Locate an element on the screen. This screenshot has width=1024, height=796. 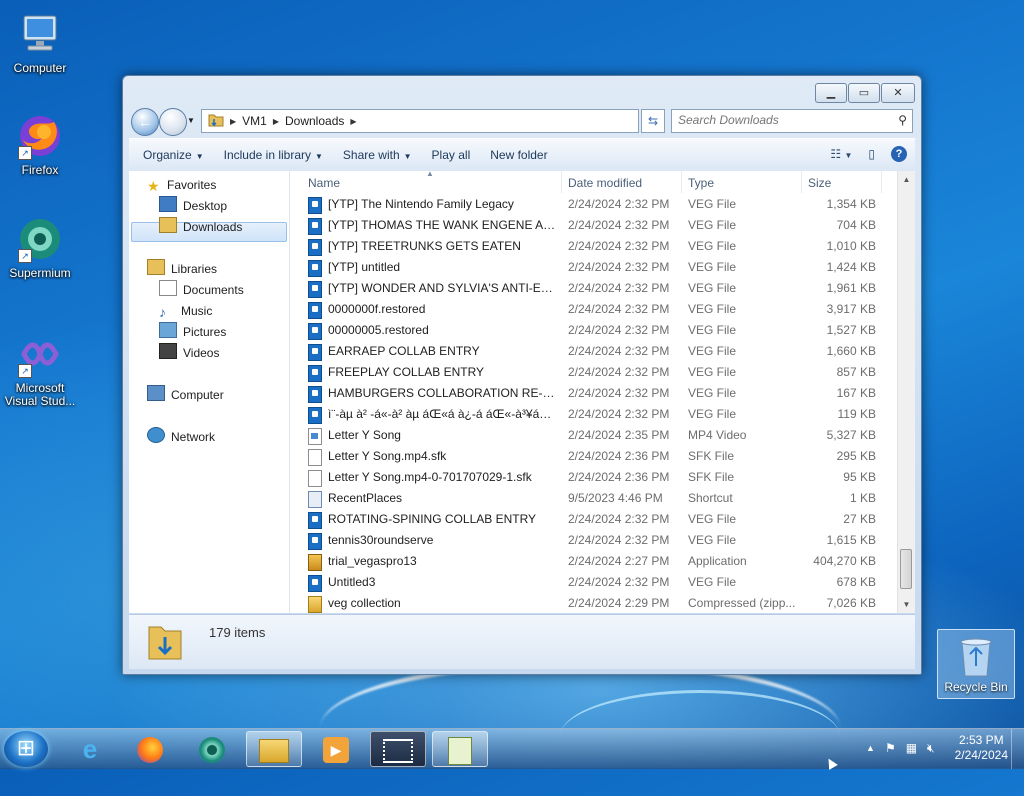
share-with-button: Share with ▼ is located at coordinates (377, 155).